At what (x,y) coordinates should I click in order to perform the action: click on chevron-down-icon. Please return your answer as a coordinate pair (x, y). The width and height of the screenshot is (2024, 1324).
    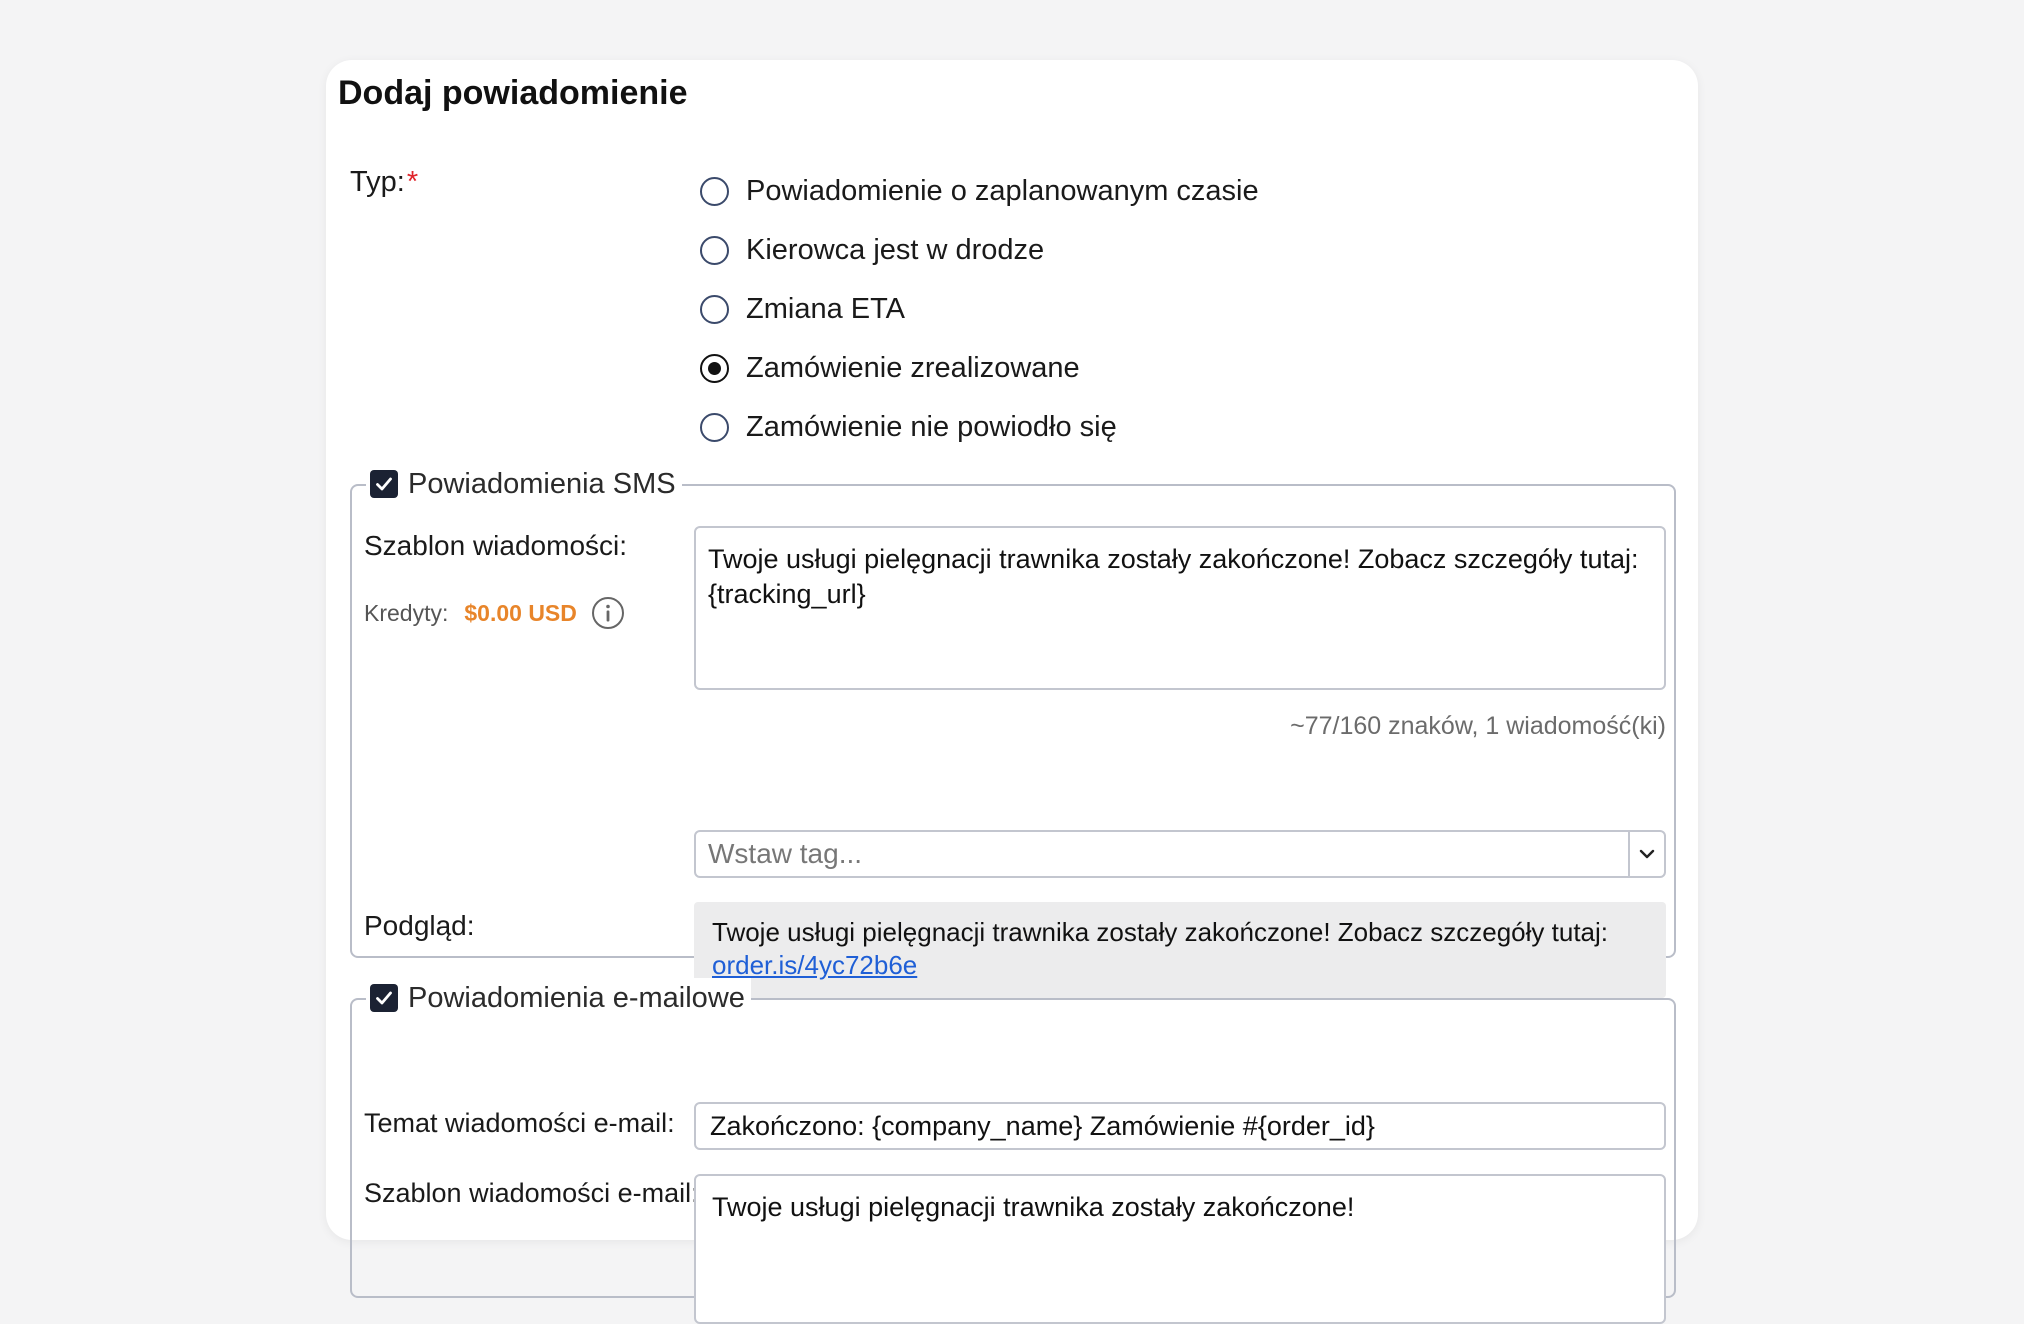
    Looking at the image, I should click on (1647, 854).